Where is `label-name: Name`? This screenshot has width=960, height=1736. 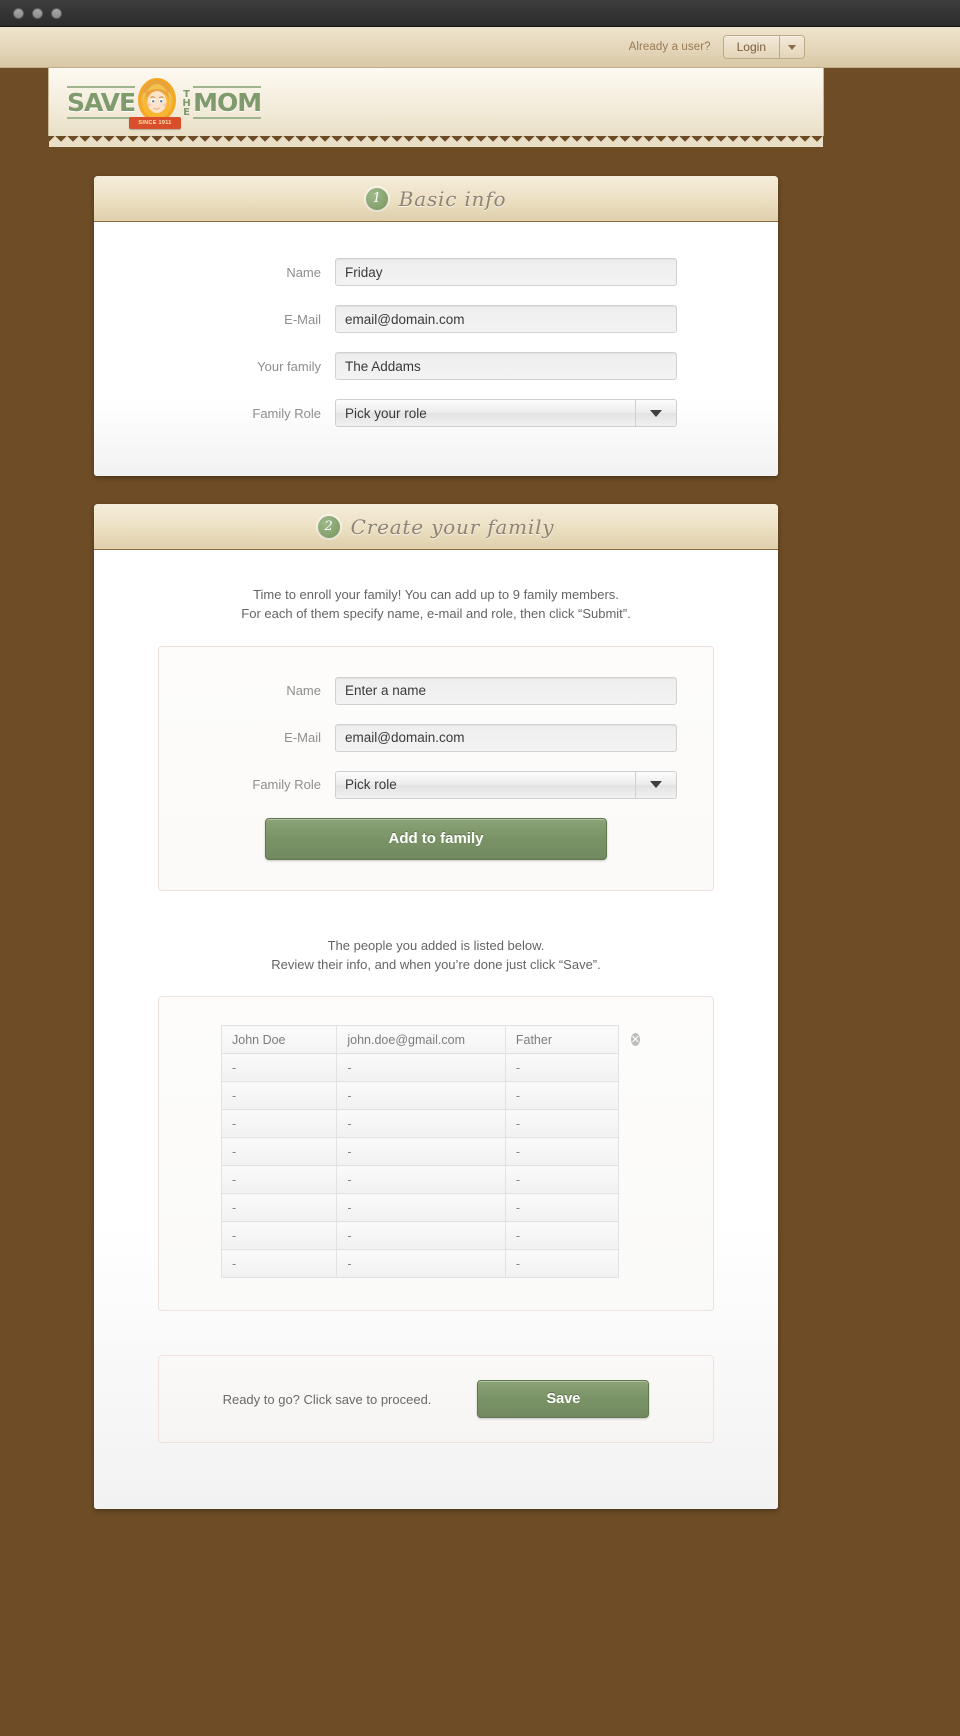 label-name: Name is located at coordinates (303, 272).